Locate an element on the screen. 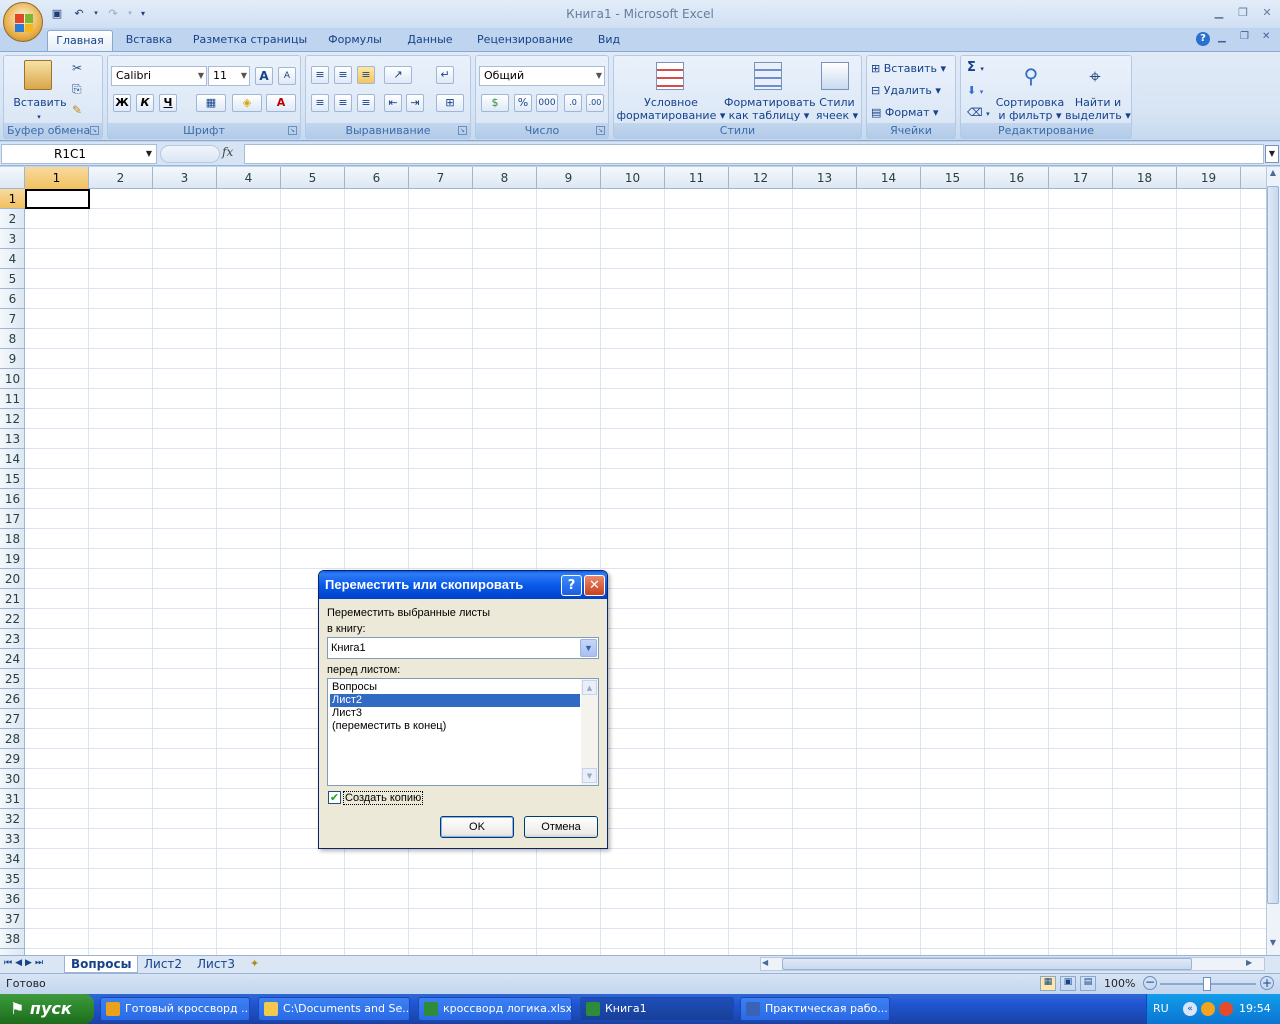 This screenshot has width=1280, height=1024. row-header: 31 is located at coordinates (12, 799).